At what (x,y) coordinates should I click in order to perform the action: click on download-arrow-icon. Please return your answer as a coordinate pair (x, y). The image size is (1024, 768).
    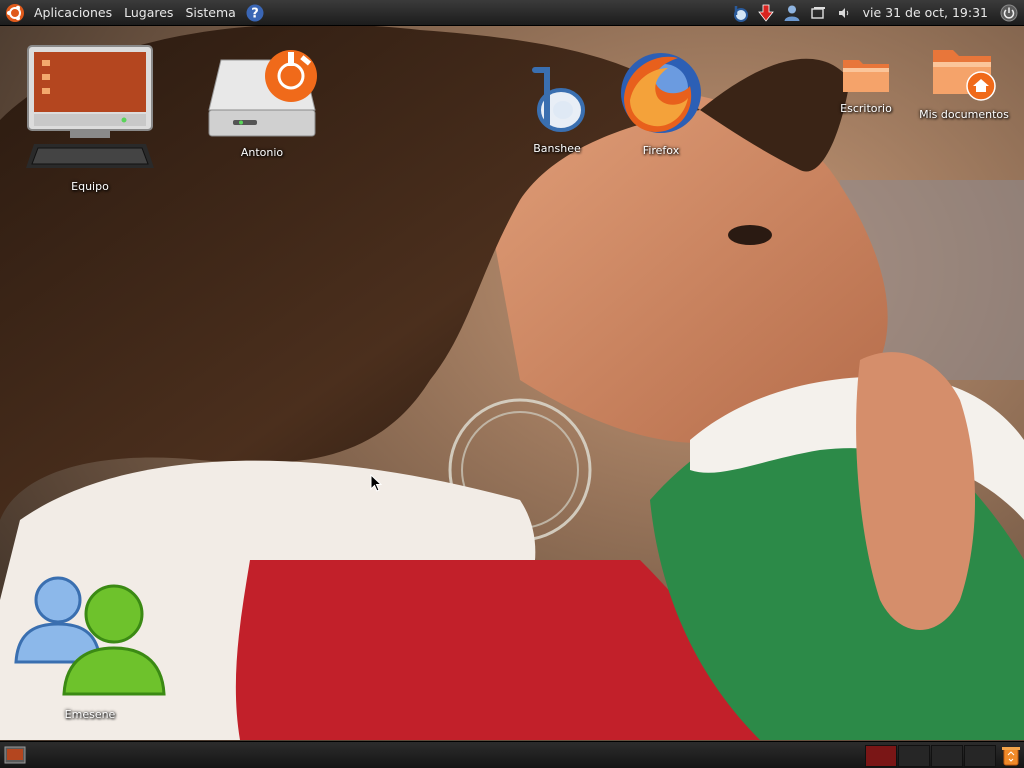
    Looking at the image, I should click on (766, 13).